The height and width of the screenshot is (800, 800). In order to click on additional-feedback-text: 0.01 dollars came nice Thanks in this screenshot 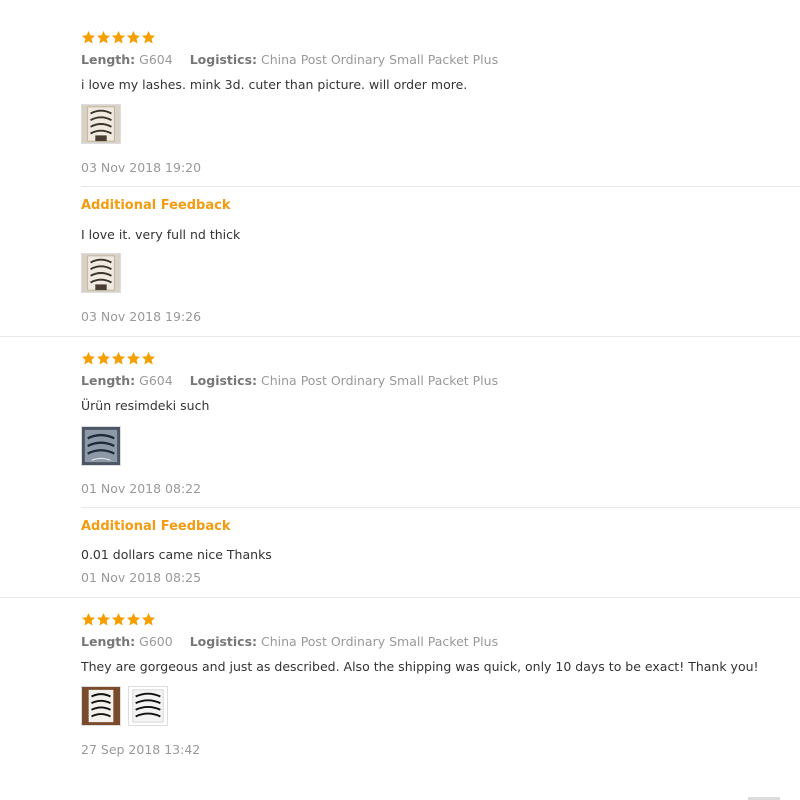, I will do `click(176, 554)`.